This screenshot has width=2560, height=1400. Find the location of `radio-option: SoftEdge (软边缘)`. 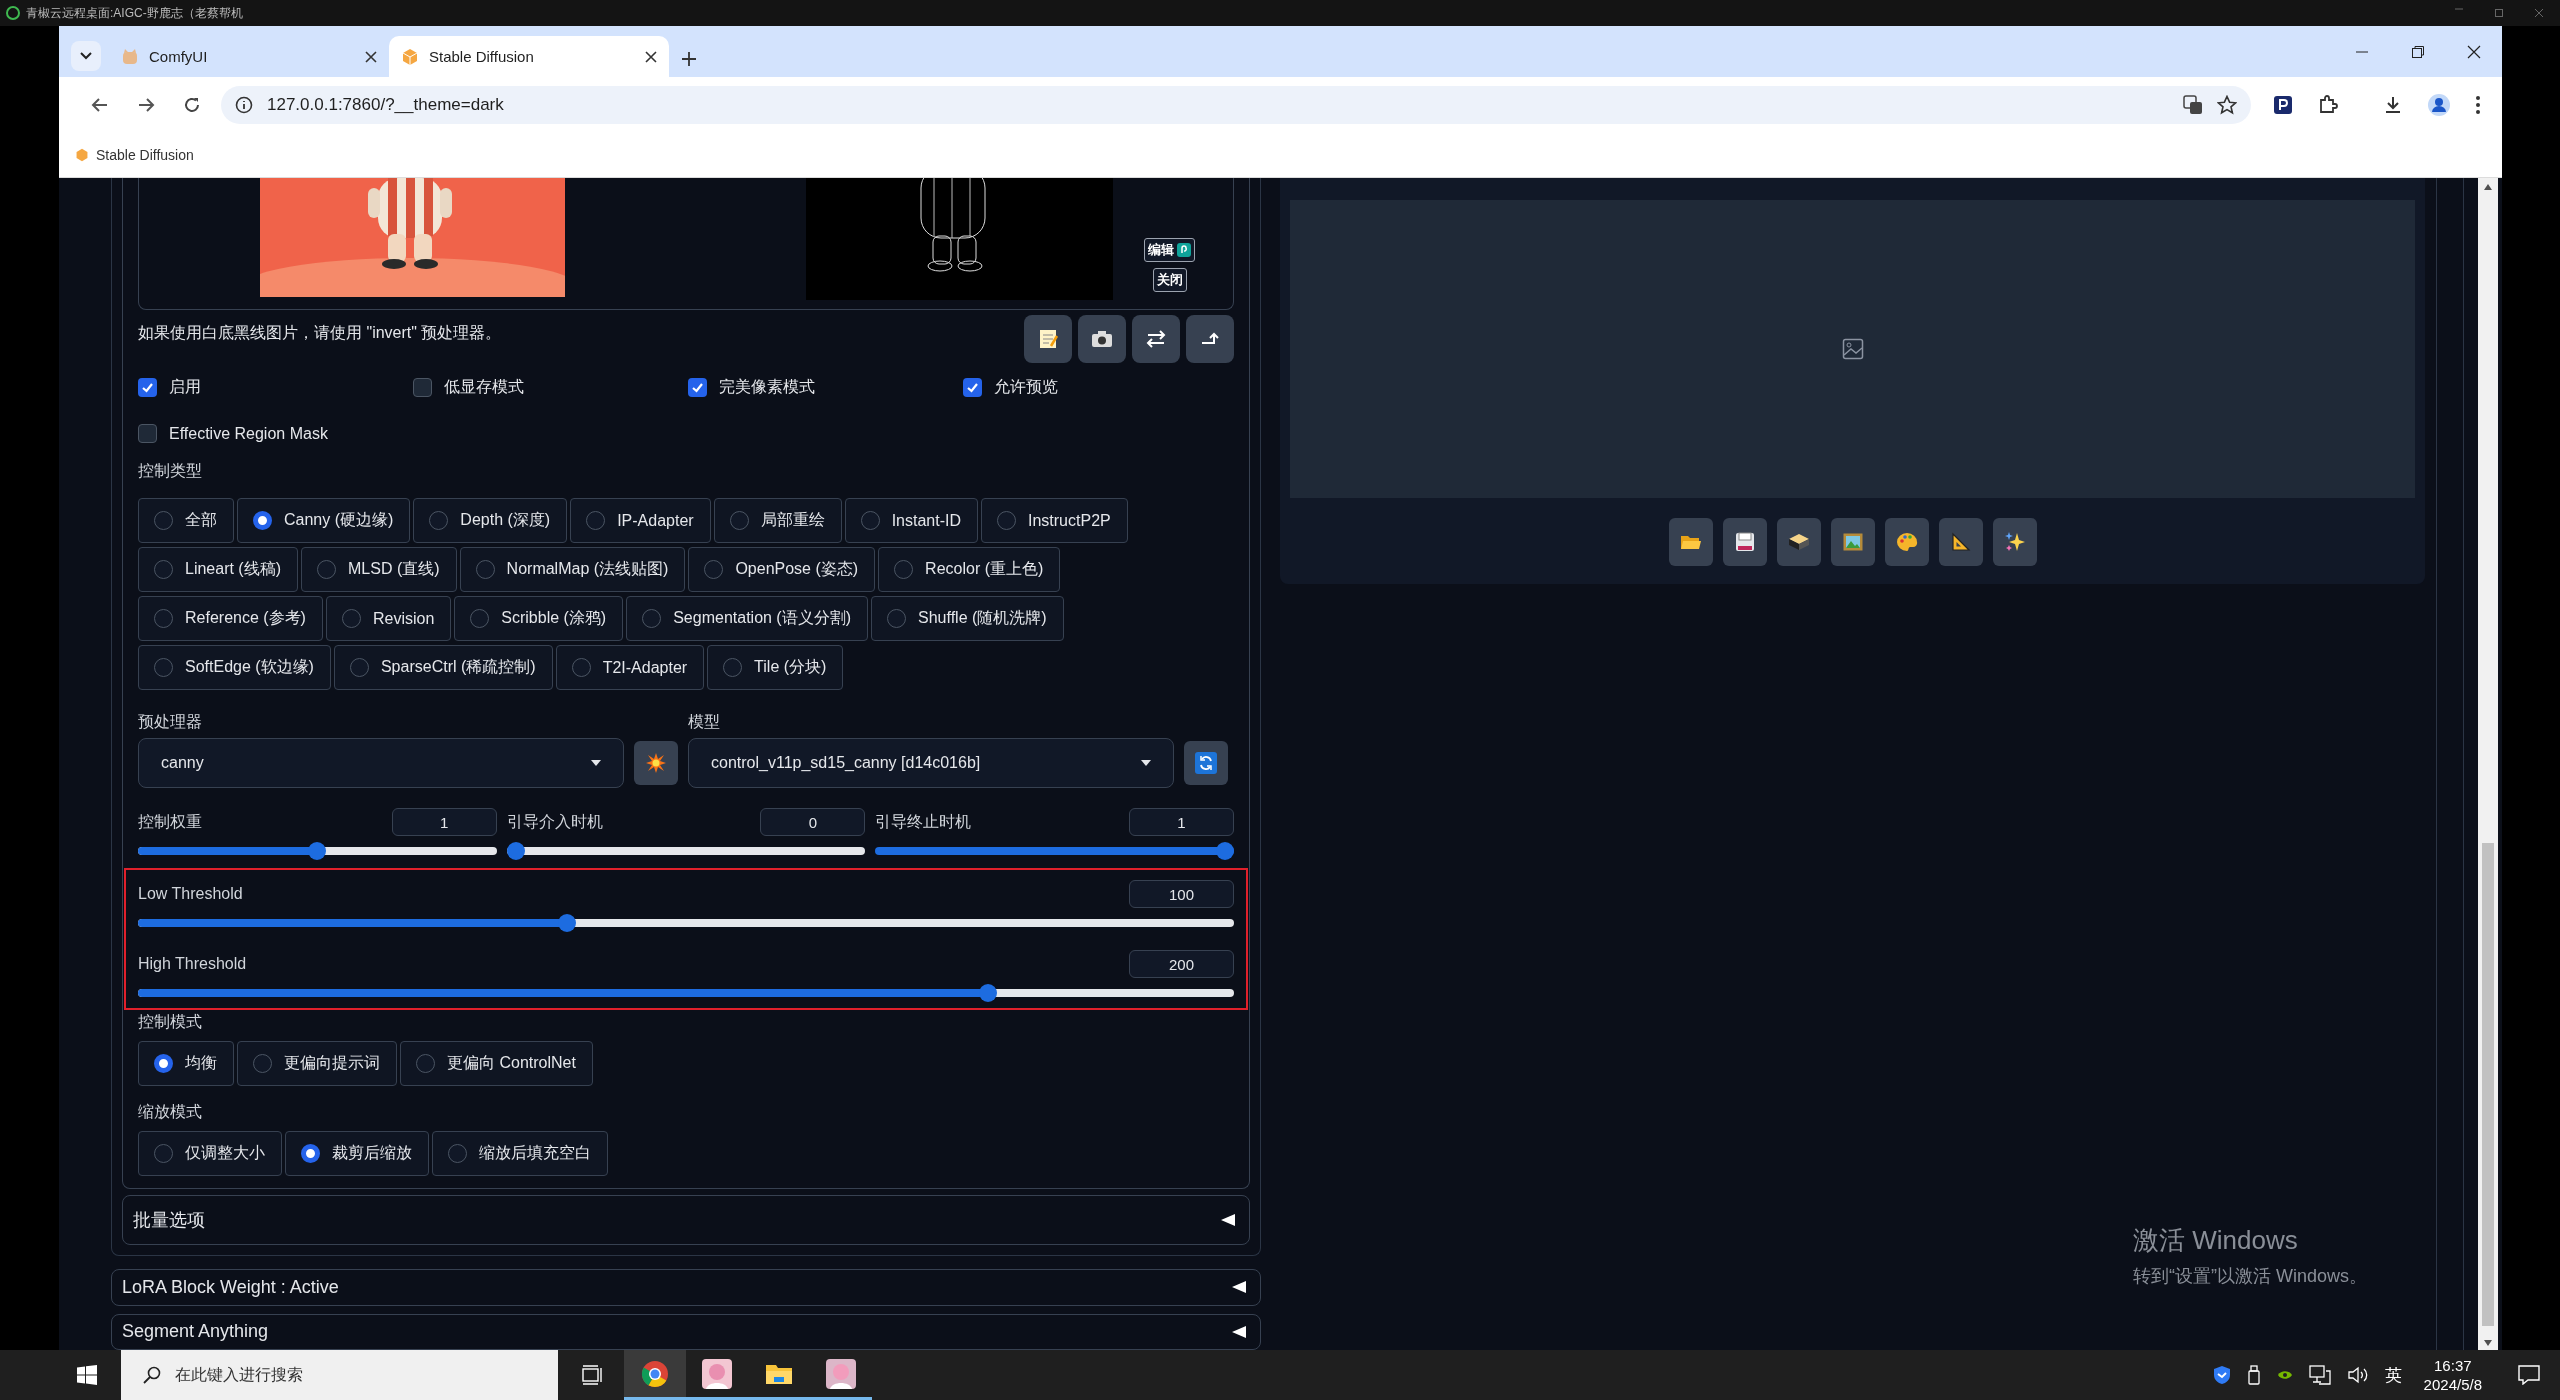

radio-option: SoftEdge (软边缘) is located at coordinates (234, 667).